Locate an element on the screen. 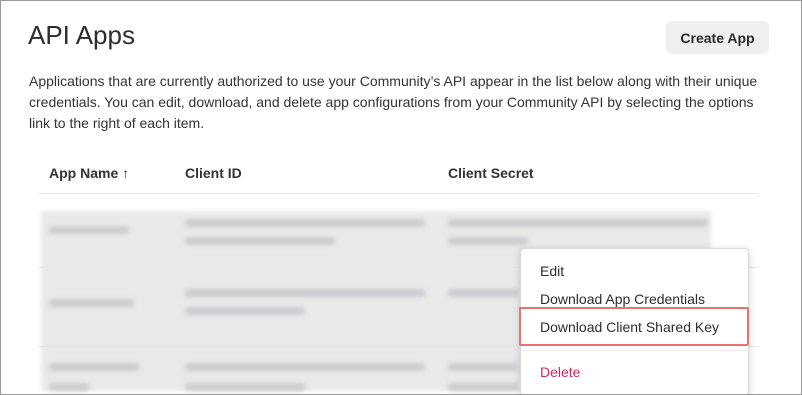 Image resolution: width=802 pixels, height=395 pixels. table-header: App Name ↑ Client ID Client Secret is located at coordinates (399, 172).